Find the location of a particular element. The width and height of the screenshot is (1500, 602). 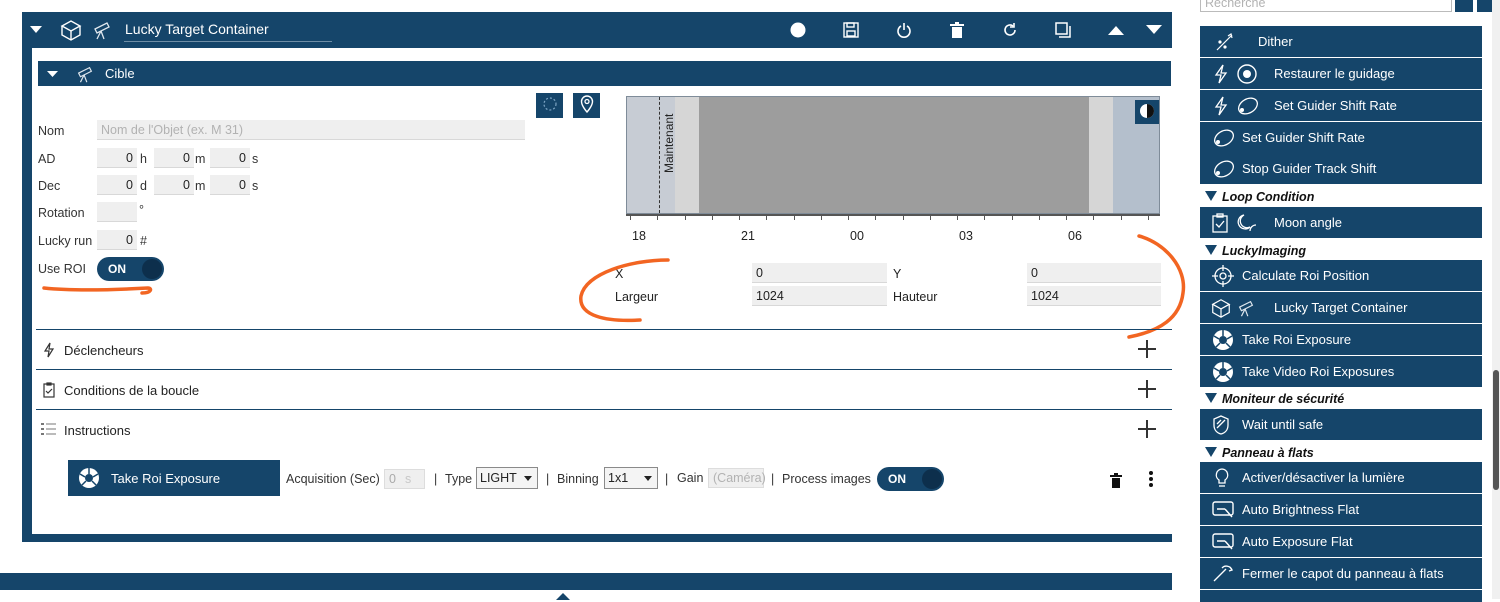

trash-icon is located at coordinates (957, 30).